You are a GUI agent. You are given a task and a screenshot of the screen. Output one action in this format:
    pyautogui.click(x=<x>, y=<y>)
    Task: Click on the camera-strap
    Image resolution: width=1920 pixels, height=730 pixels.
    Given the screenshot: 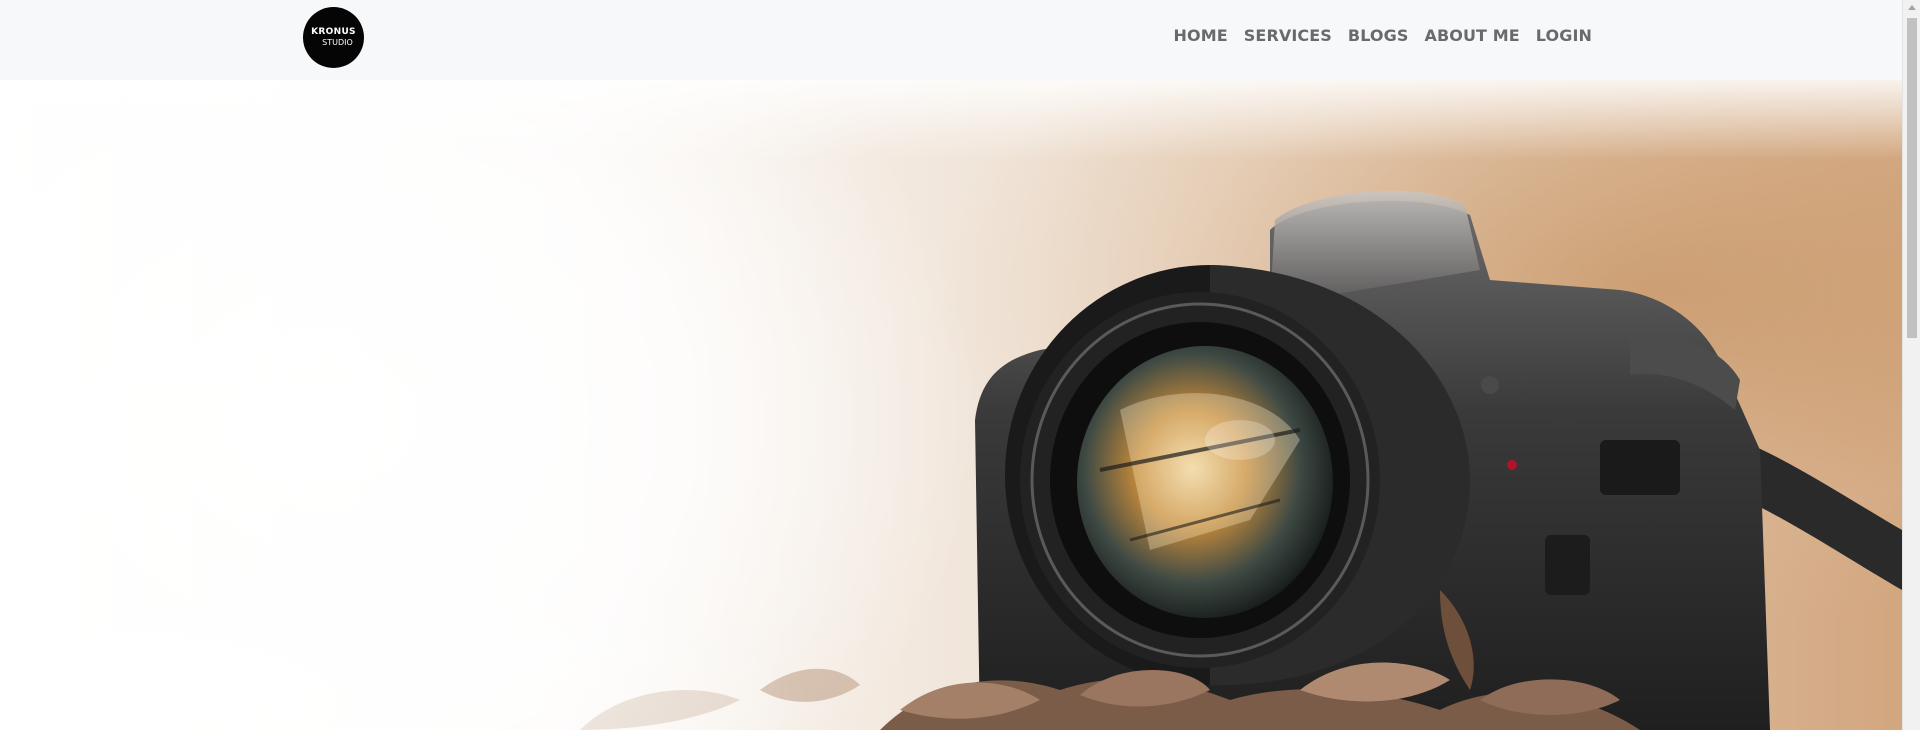 What is the action you would take?
    pyautogui.click(x=1821, y=515)
    